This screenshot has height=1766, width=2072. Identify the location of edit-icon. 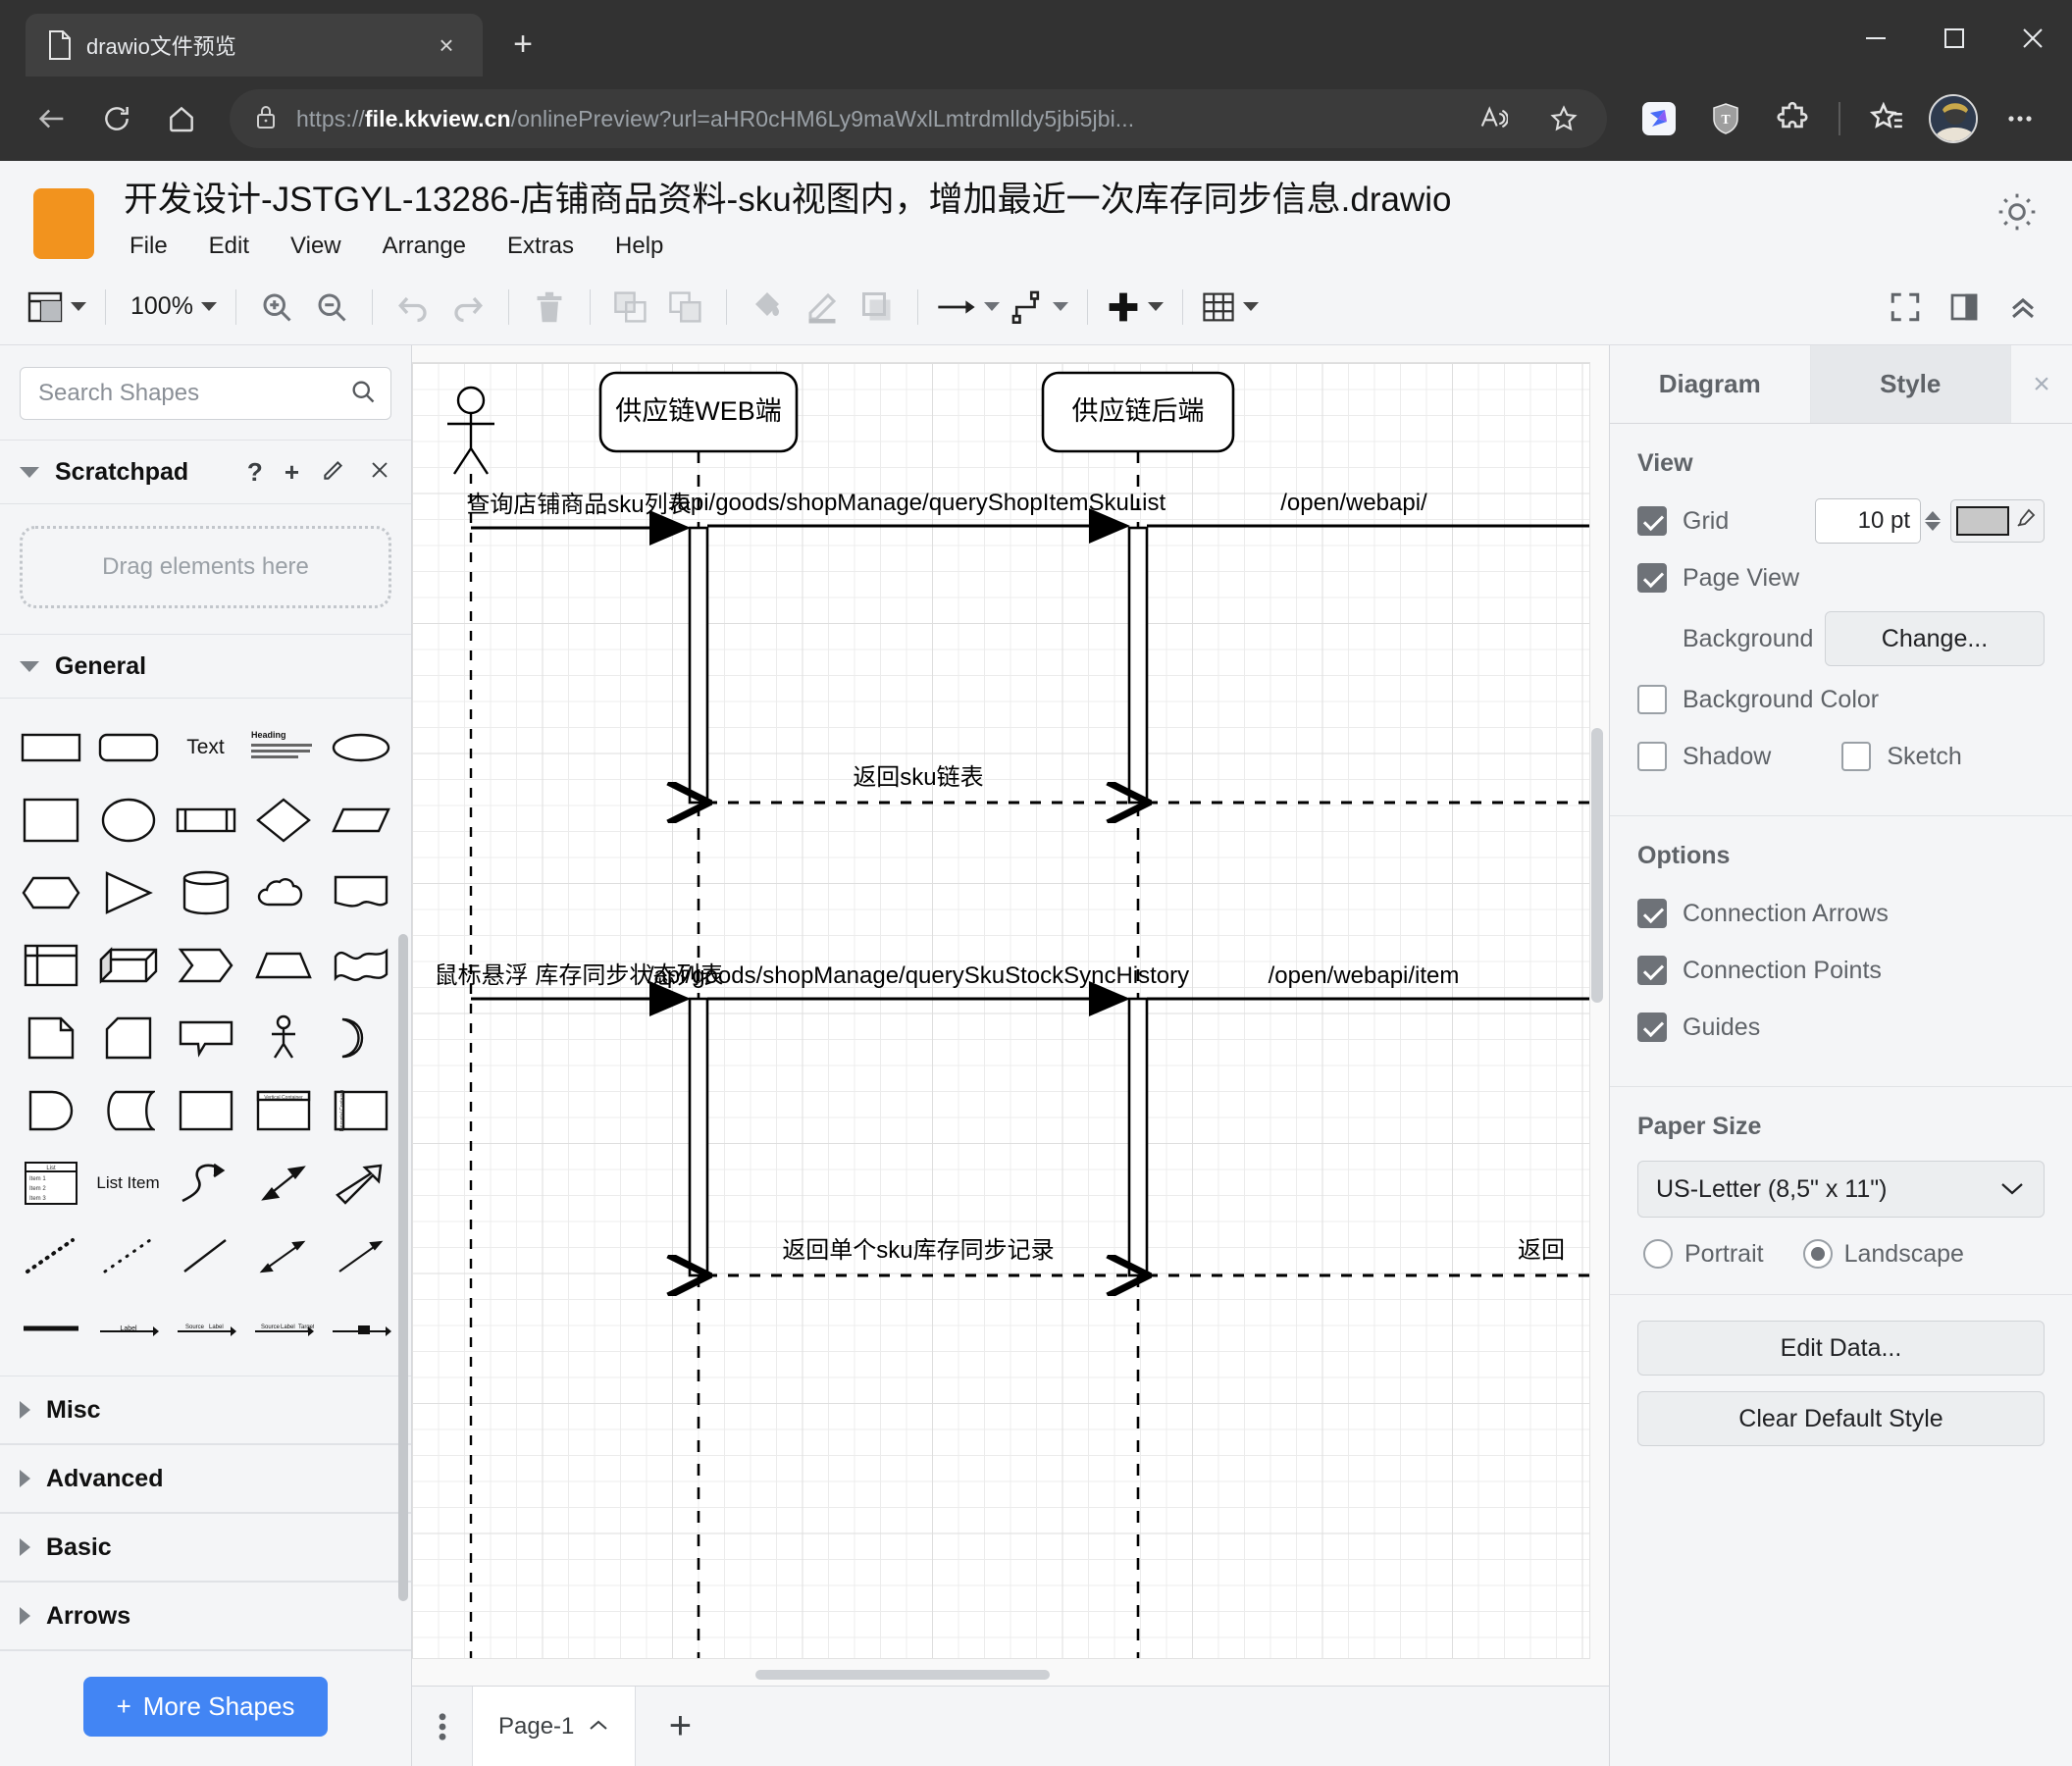
(333, 472).